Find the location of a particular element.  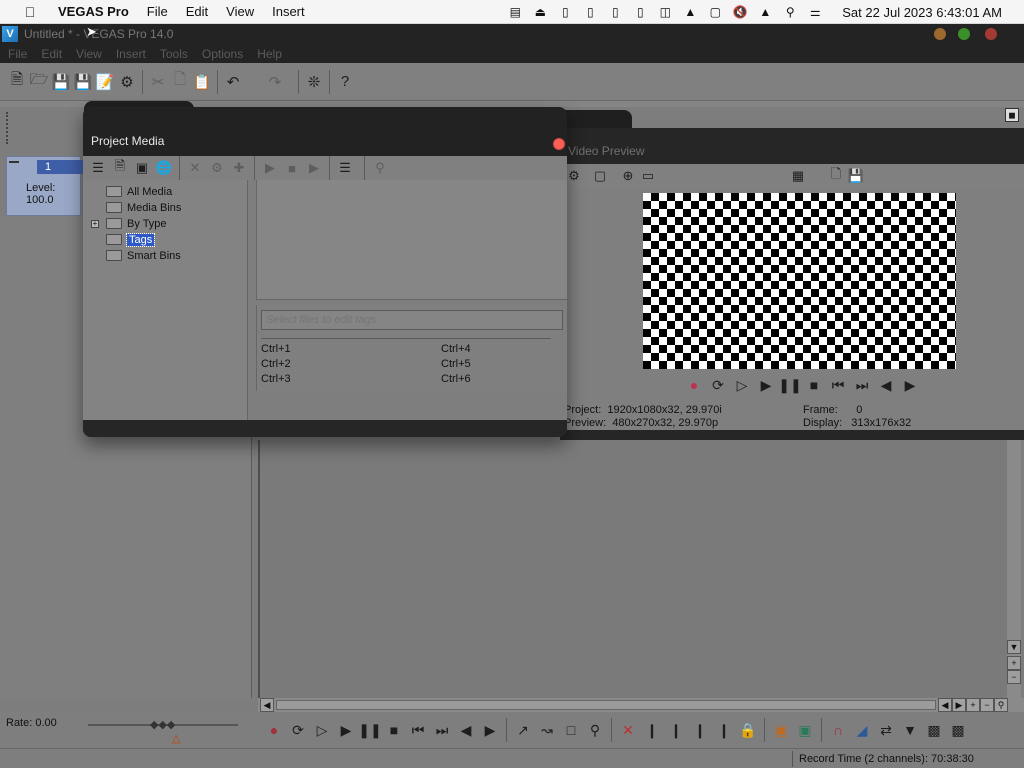

tree-item-smart-bins: Smart Bins is located at coordinates (143, 255).